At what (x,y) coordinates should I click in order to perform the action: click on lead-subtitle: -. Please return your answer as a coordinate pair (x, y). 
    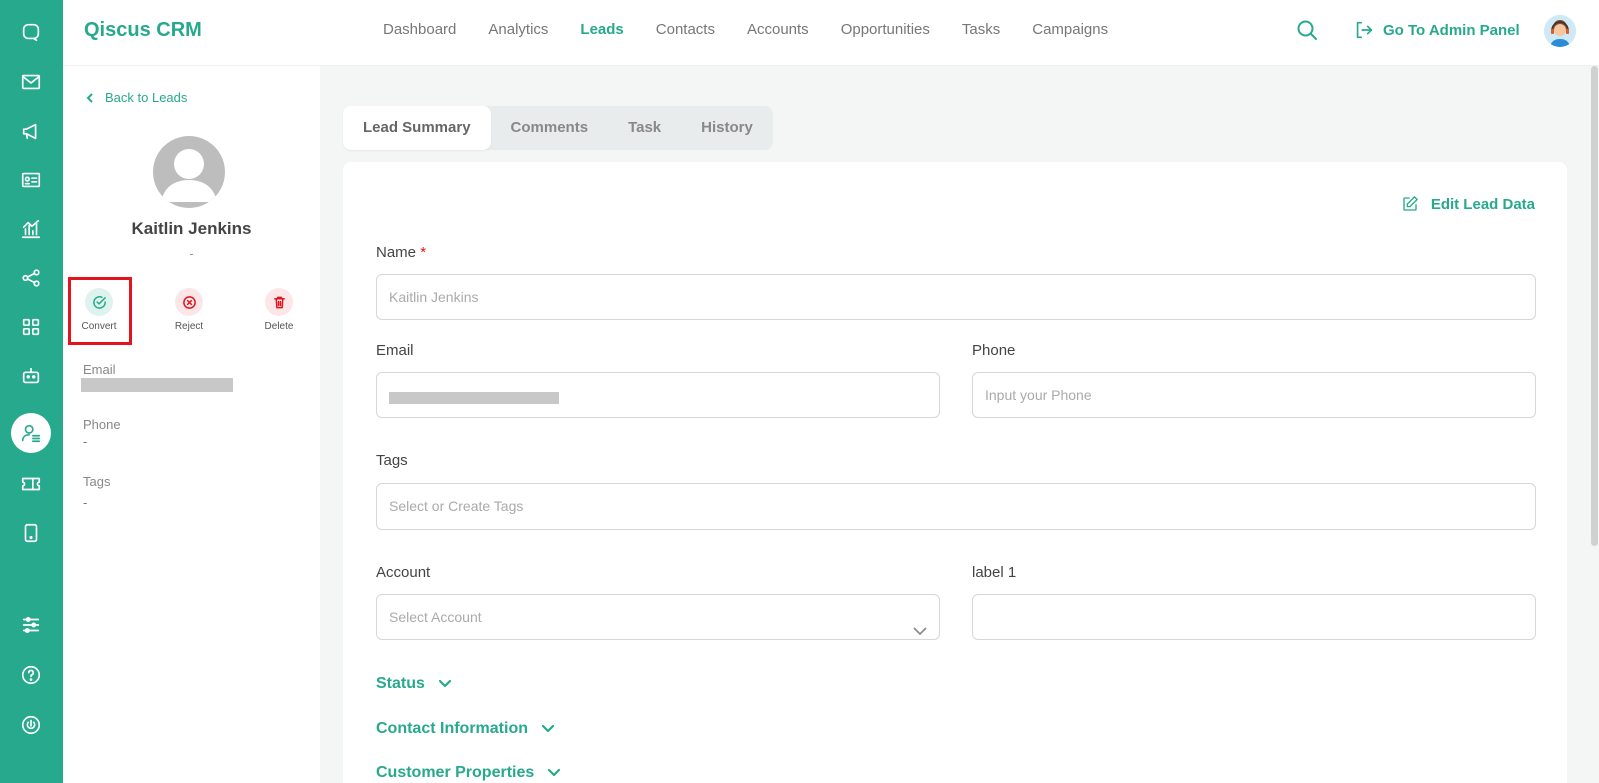
    Looking at the image, I should click on (191, 253).